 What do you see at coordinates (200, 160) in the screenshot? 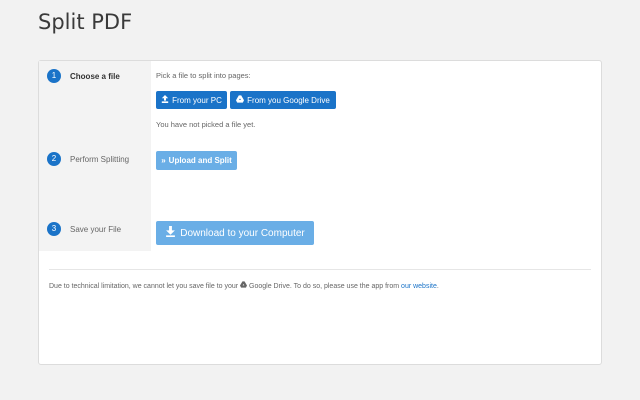
I see `upload-and-split-label: Upload and Split` at bounding box center [200, 160].